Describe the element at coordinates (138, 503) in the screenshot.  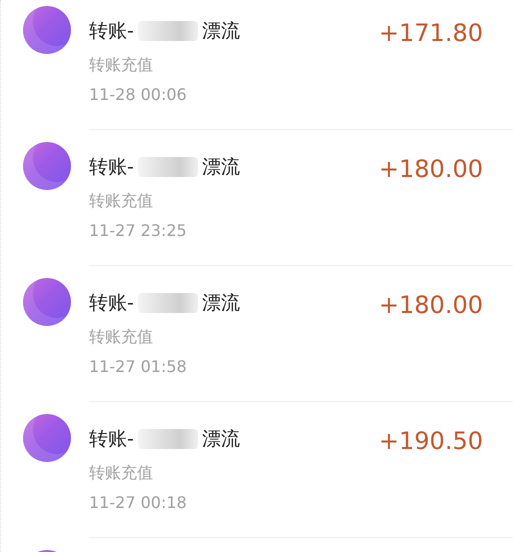
I see `transaction-time: 11-27 00:18` at that location.